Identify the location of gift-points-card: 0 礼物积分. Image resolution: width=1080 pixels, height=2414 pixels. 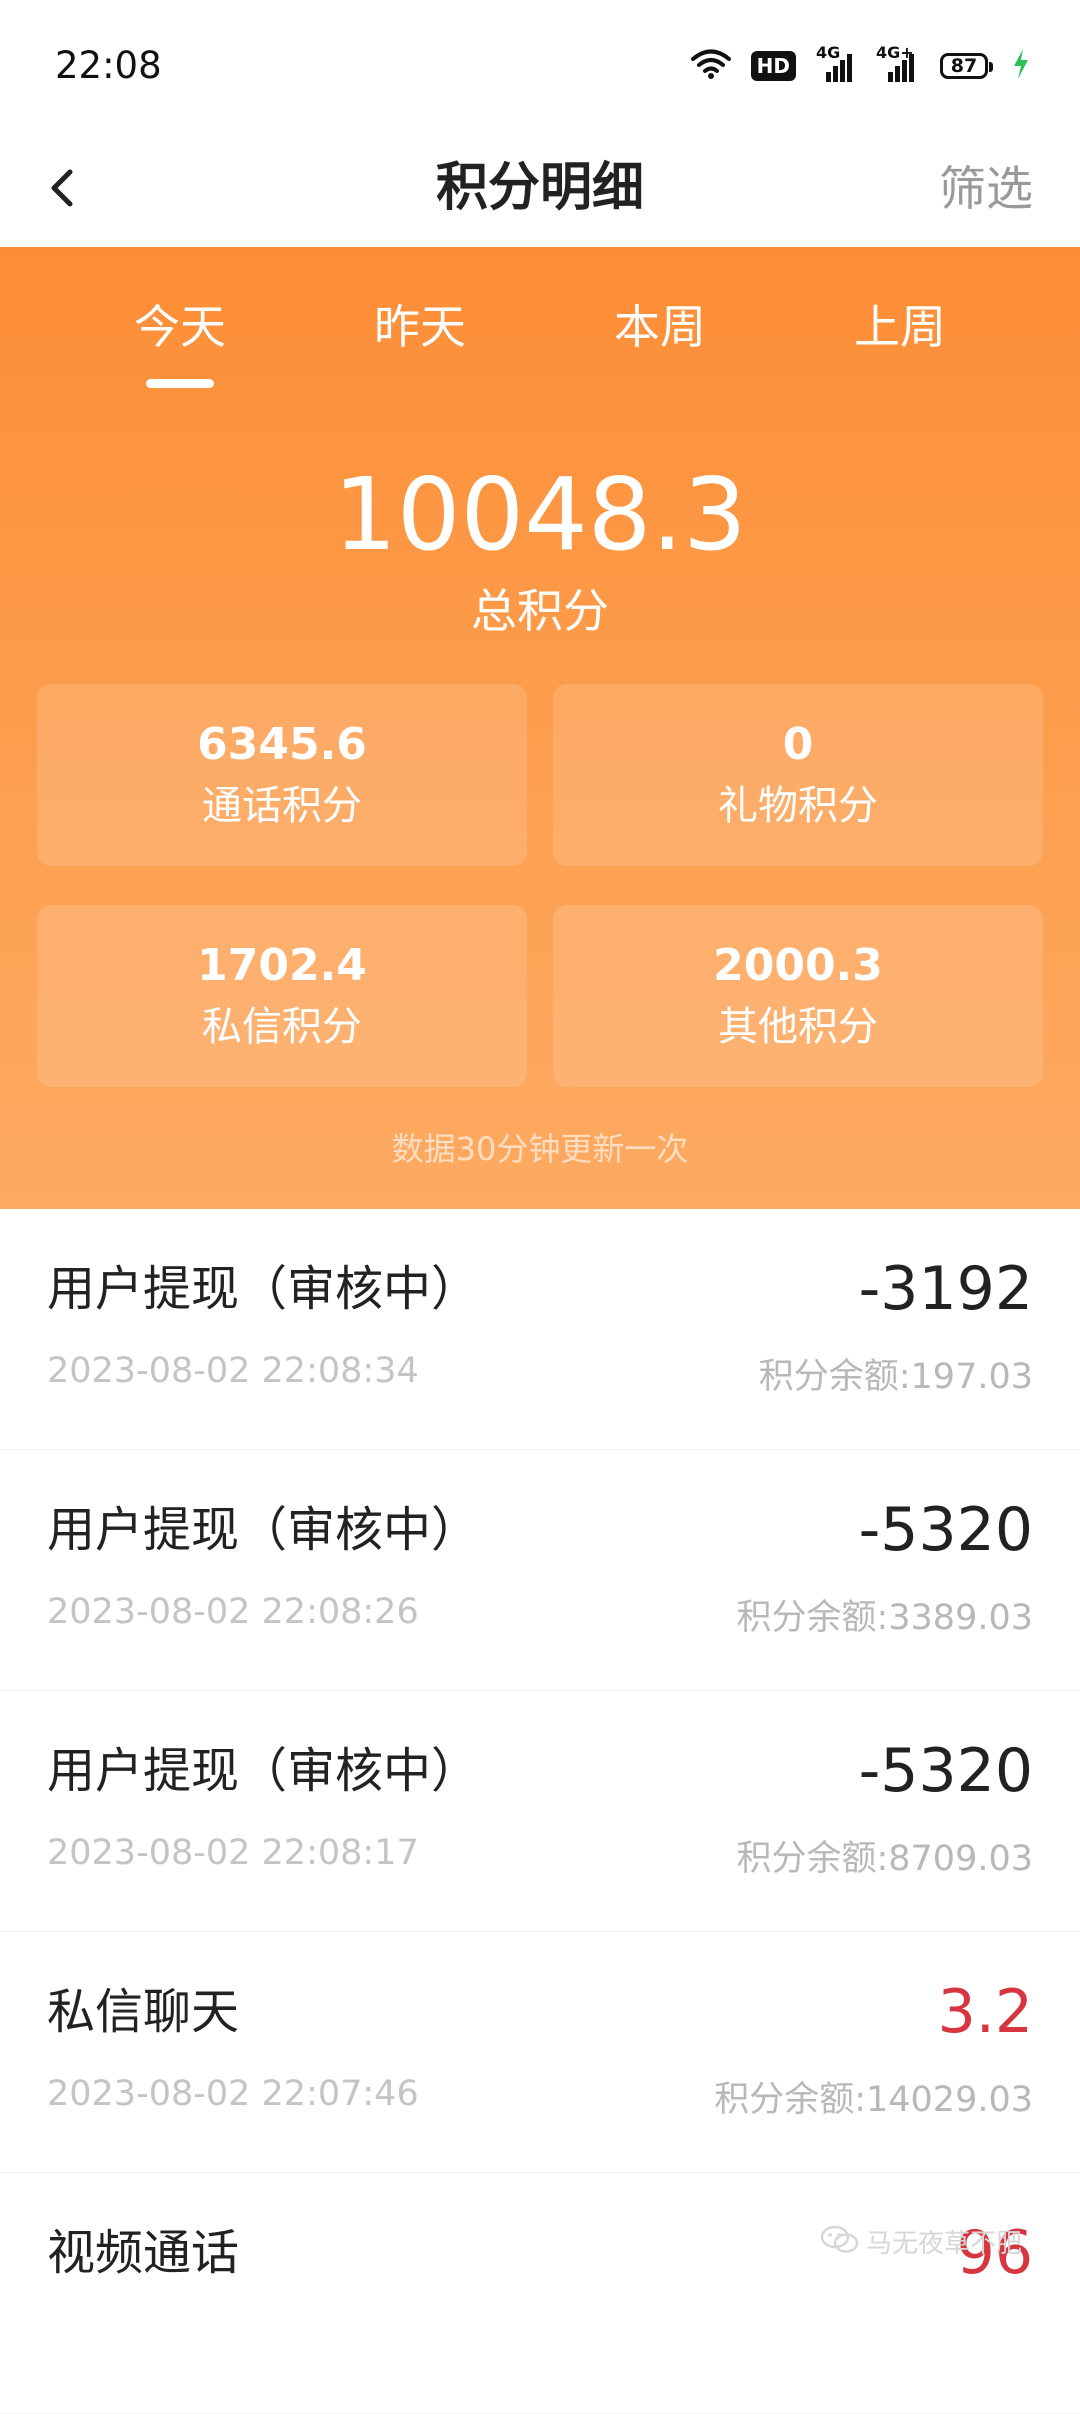
(798, 775).